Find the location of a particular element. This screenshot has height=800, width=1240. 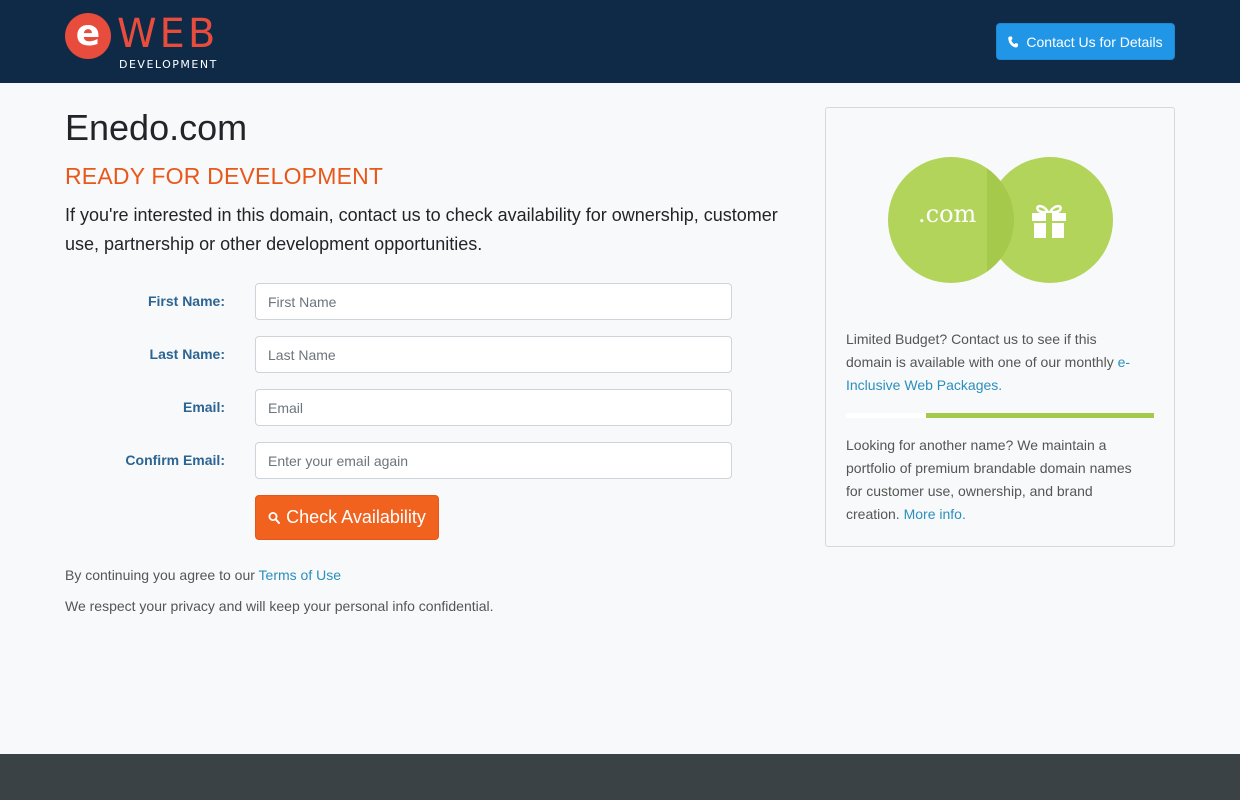

last-name-label: Last Name: is located at coordinates (187, 354).